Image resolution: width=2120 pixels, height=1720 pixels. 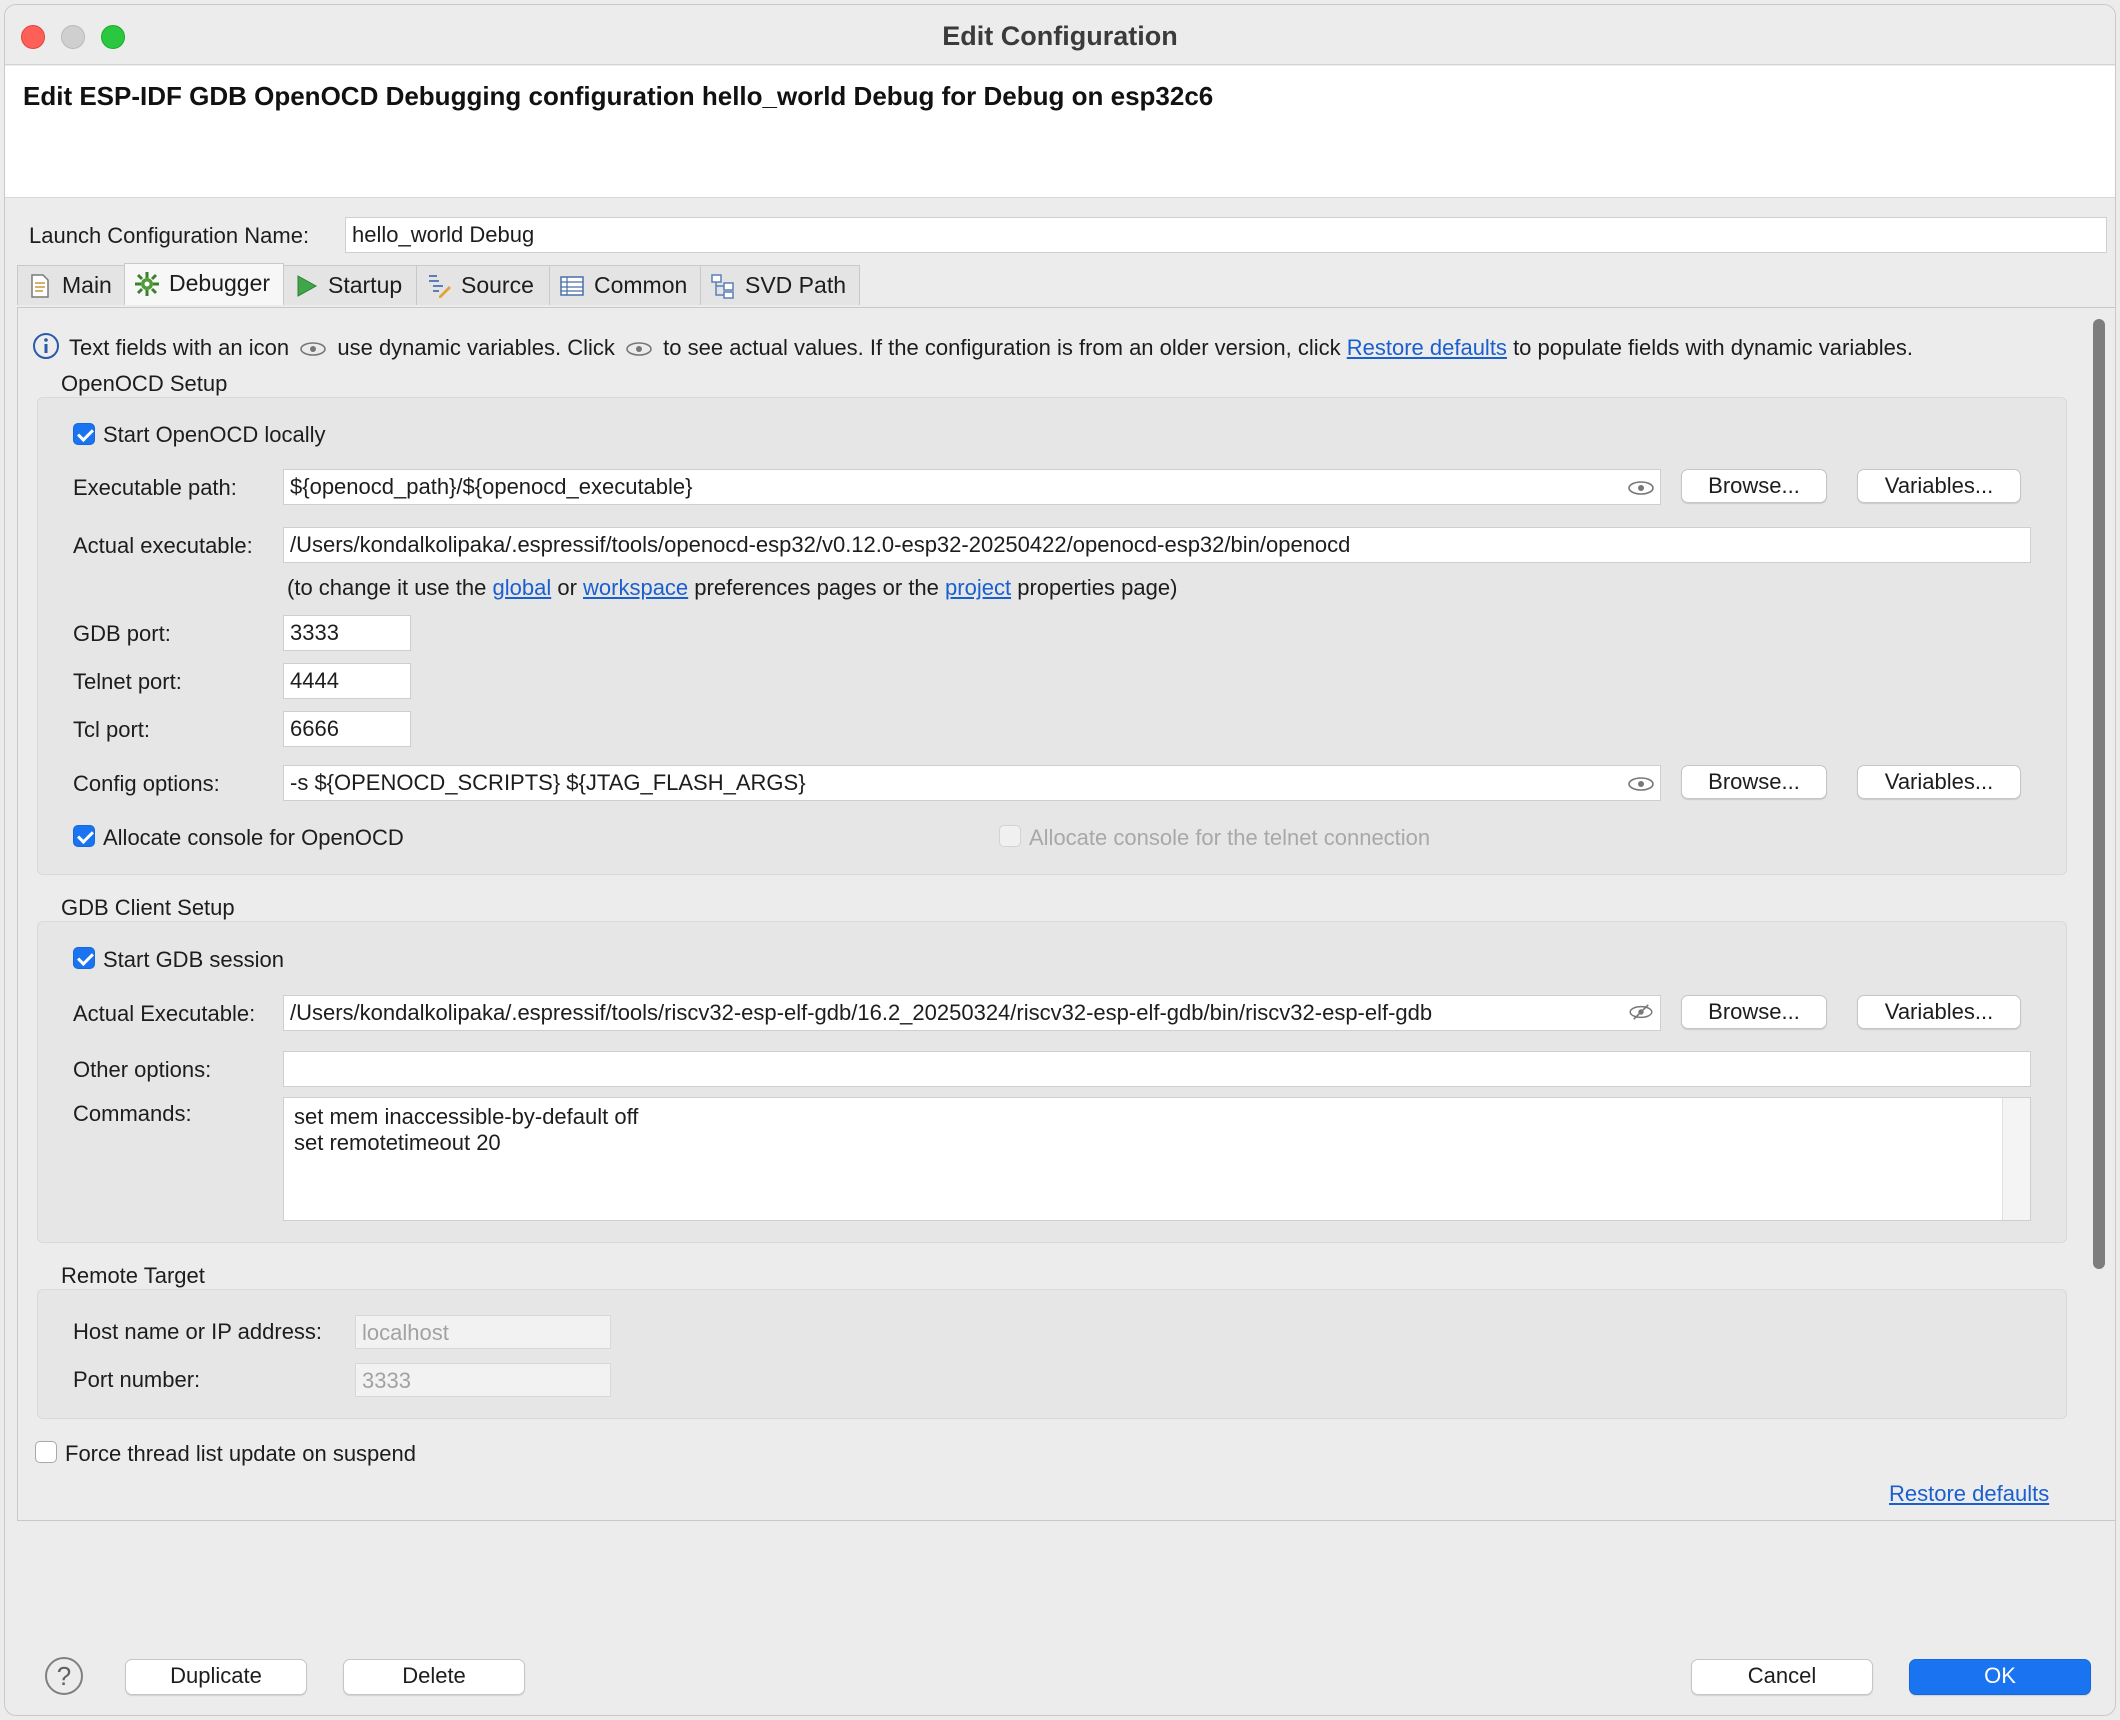 I want to click on commands-label: Commands:, so click(x=132, y=1113).